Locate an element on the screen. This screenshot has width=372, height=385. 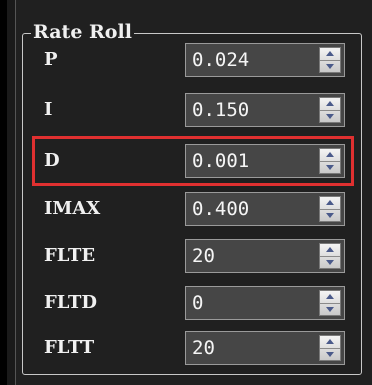
param-row-imax: IMAX 0.400 is located at coordinates (192, 209).